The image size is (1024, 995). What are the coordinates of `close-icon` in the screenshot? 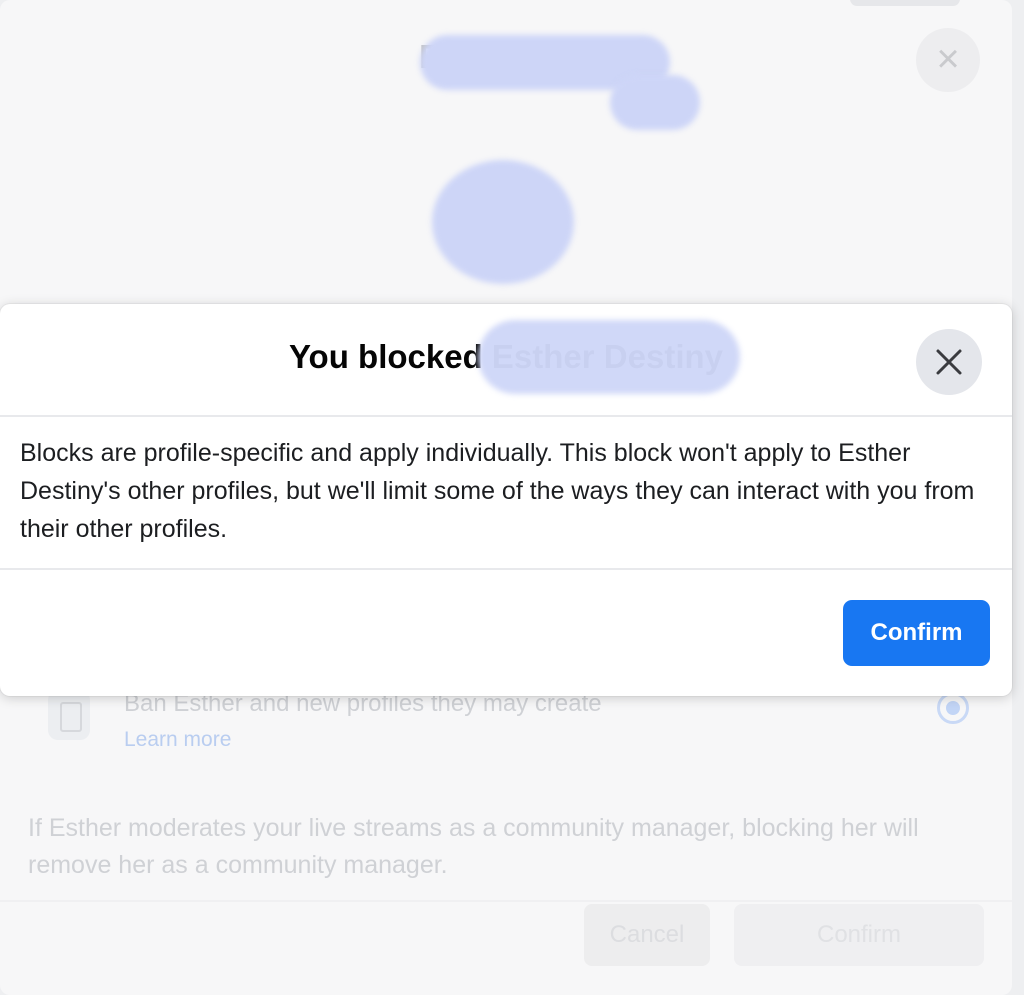 It's located at (949, 362).